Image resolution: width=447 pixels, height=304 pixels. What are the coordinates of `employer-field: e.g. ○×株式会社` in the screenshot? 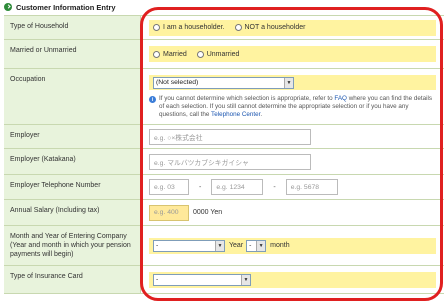 It's located at (292, 136).